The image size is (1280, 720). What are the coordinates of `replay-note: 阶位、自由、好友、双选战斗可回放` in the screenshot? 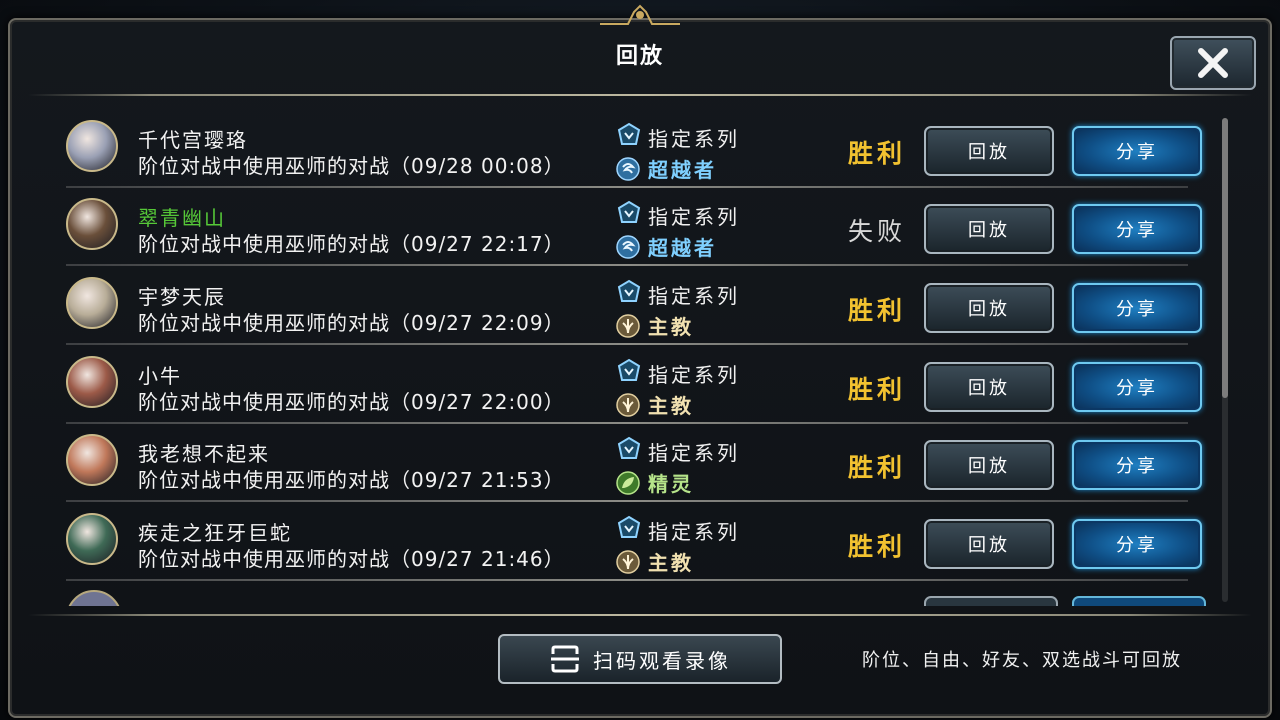 It's located at (1022, 660).